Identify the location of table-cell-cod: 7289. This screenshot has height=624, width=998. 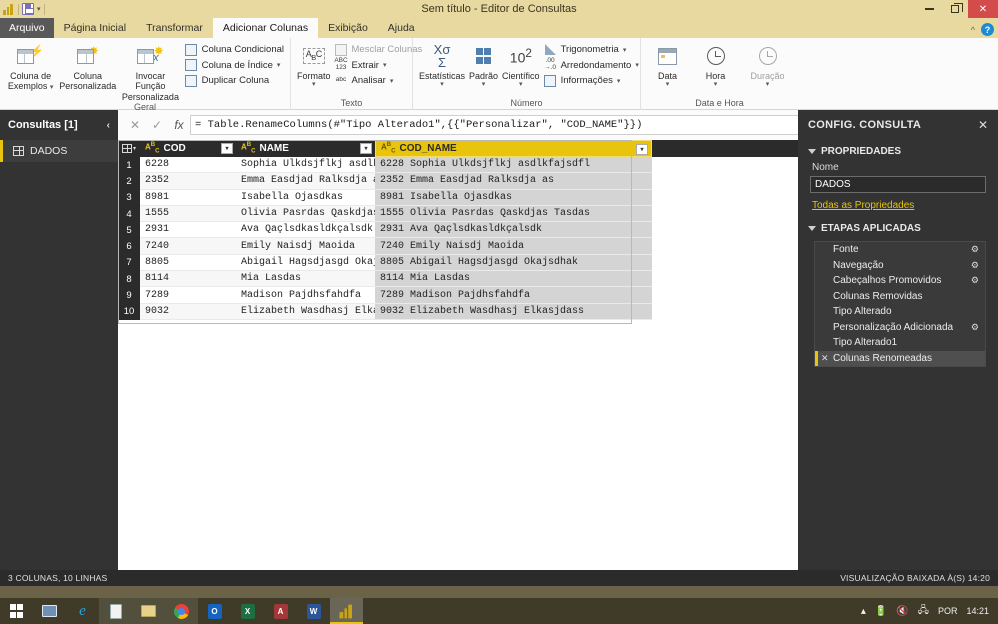
(188, 295).